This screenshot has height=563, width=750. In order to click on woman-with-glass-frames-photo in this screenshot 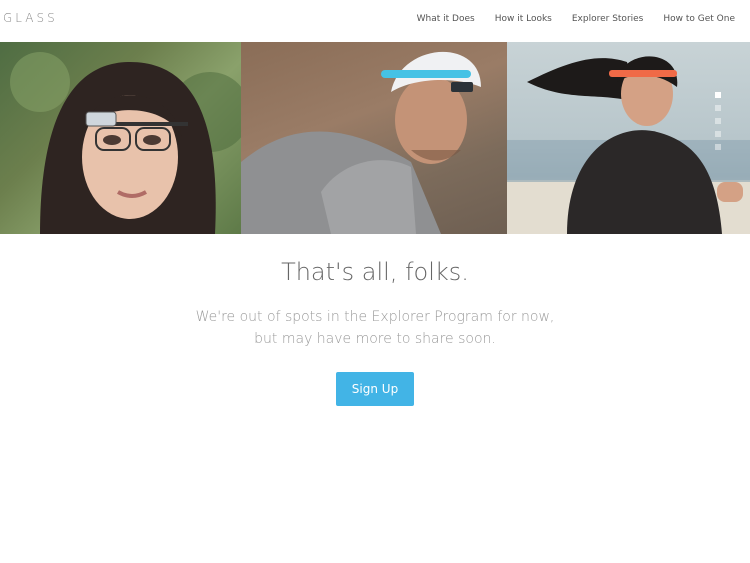, I will do `click(120, 138)`.